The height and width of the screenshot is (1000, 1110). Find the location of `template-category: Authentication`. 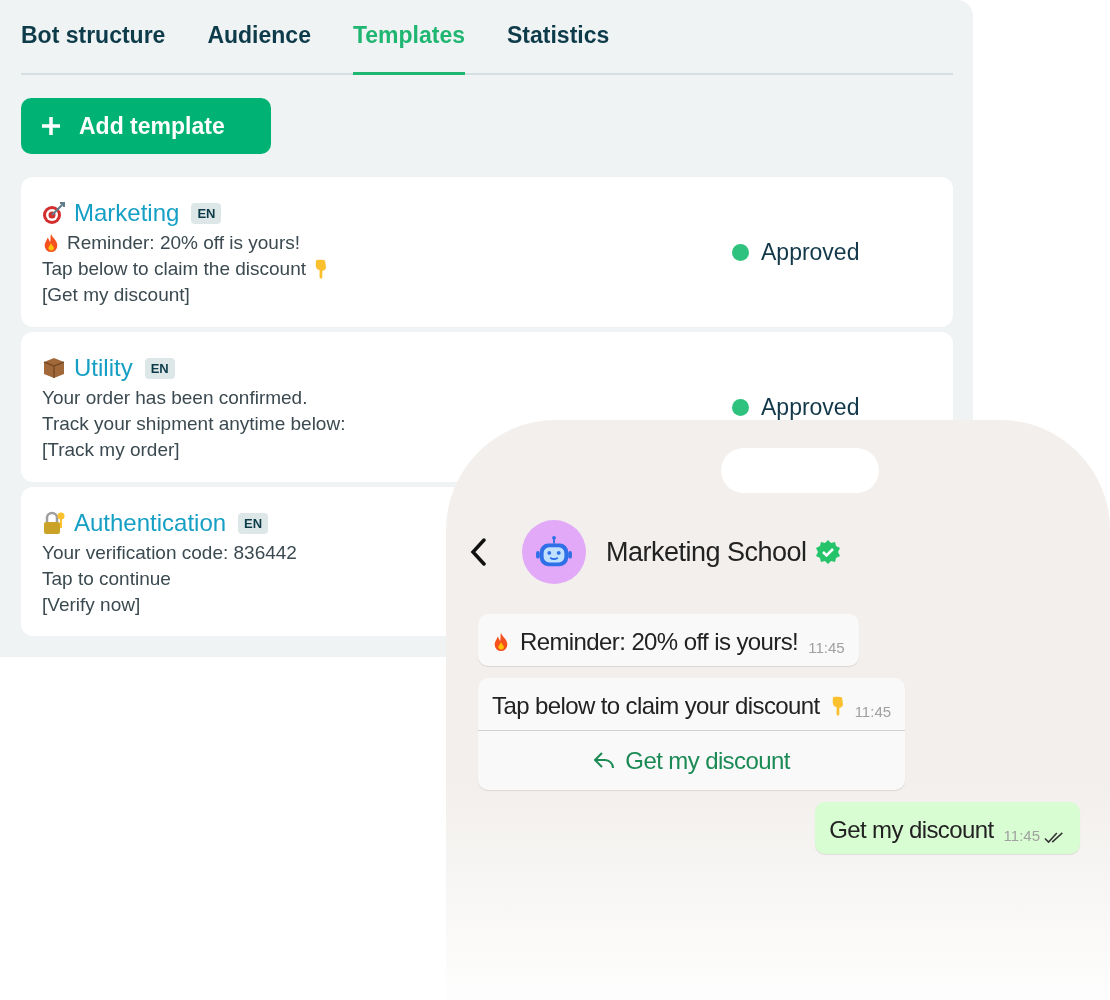

template-category: Authentication is located at coordinates (150, 523).